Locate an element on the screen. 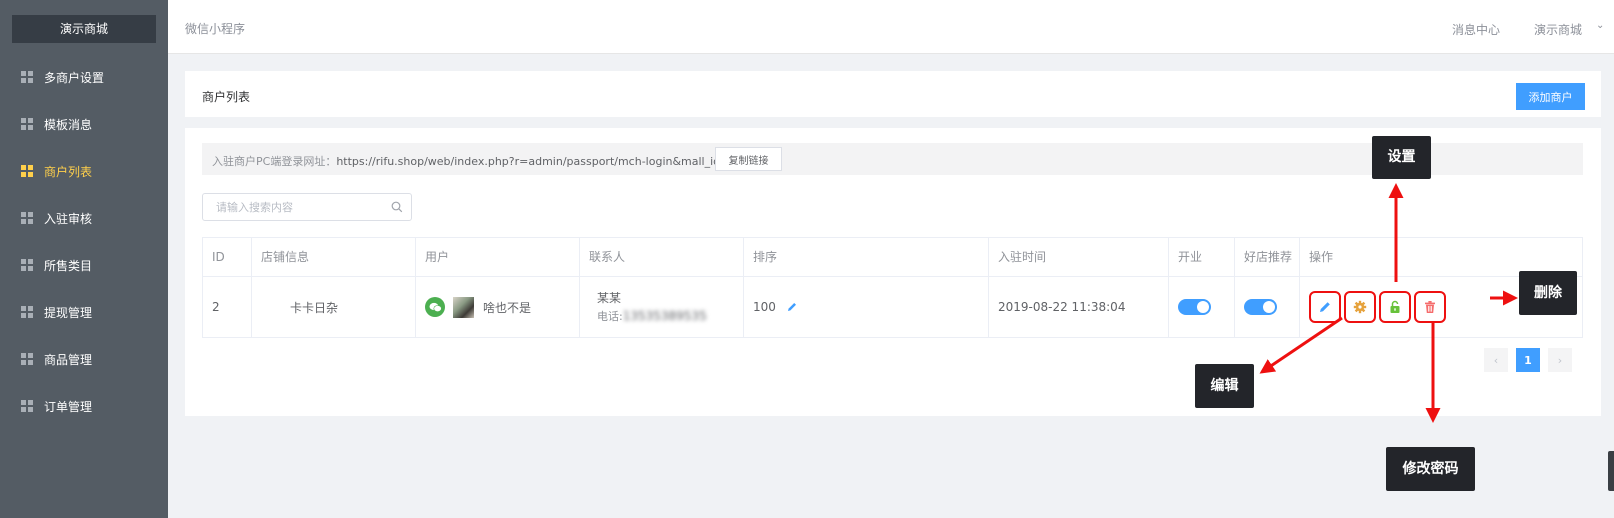  trash-icon is located at coordinates (1430, 307).